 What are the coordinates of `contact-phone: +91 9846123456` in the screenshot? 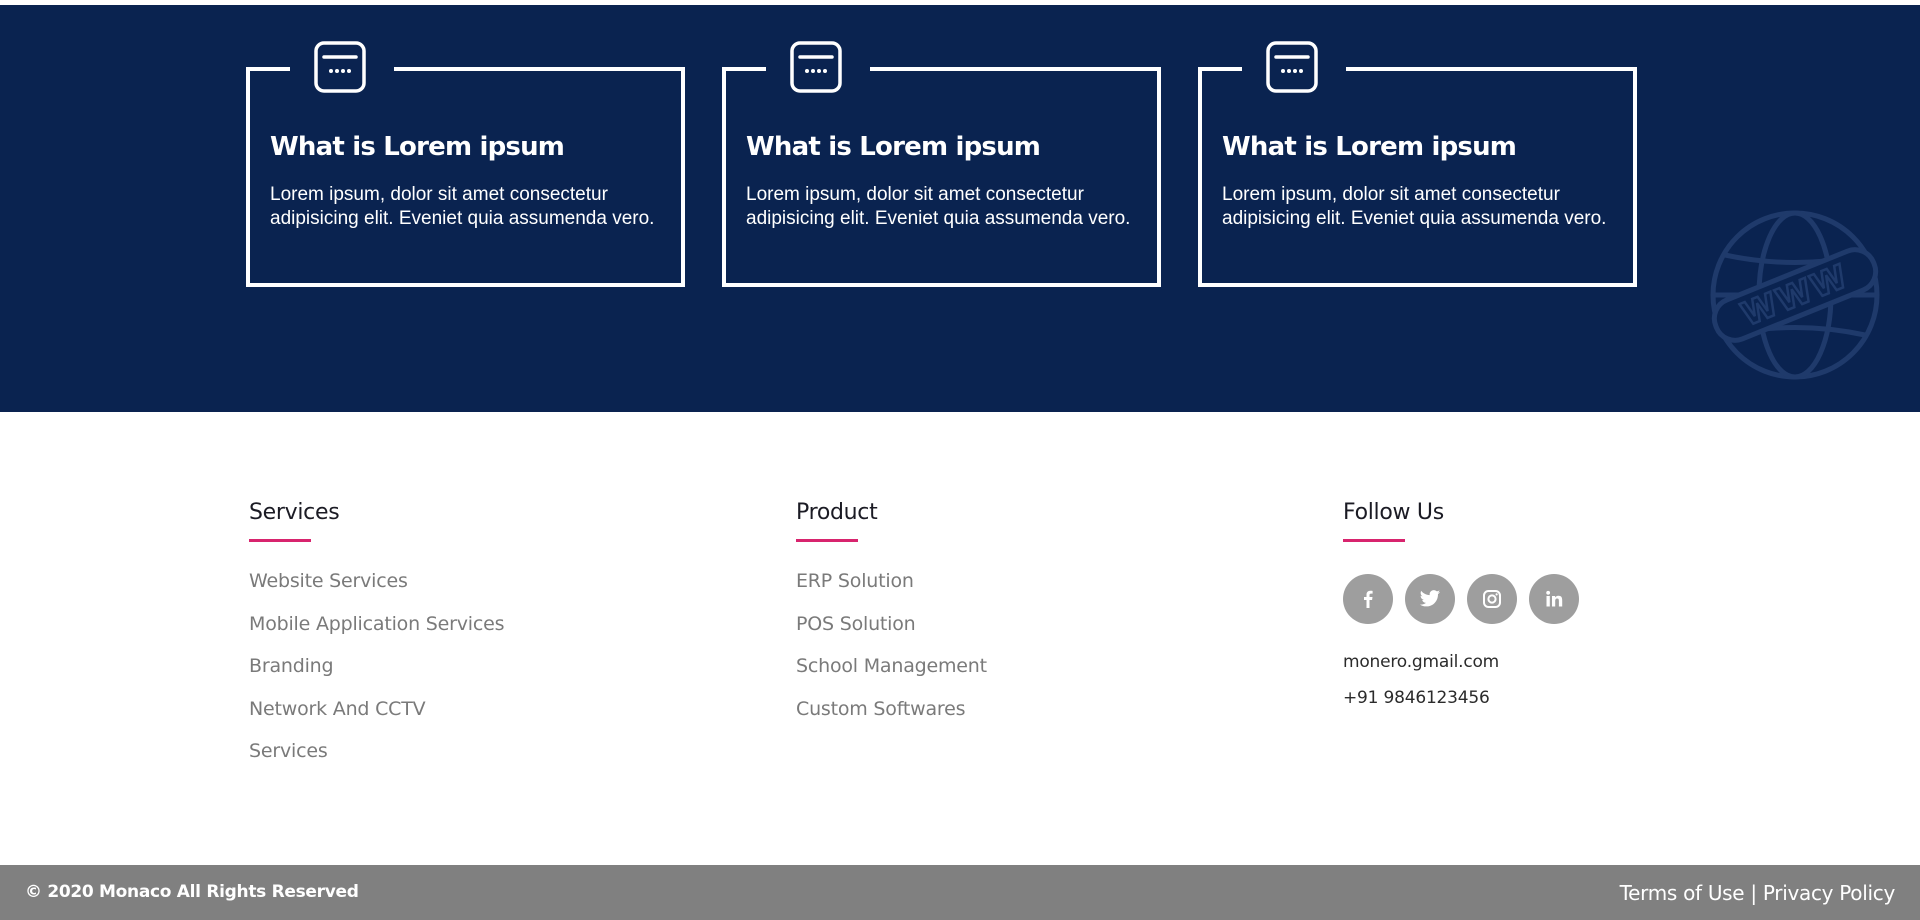 It's located at (1461, 698).